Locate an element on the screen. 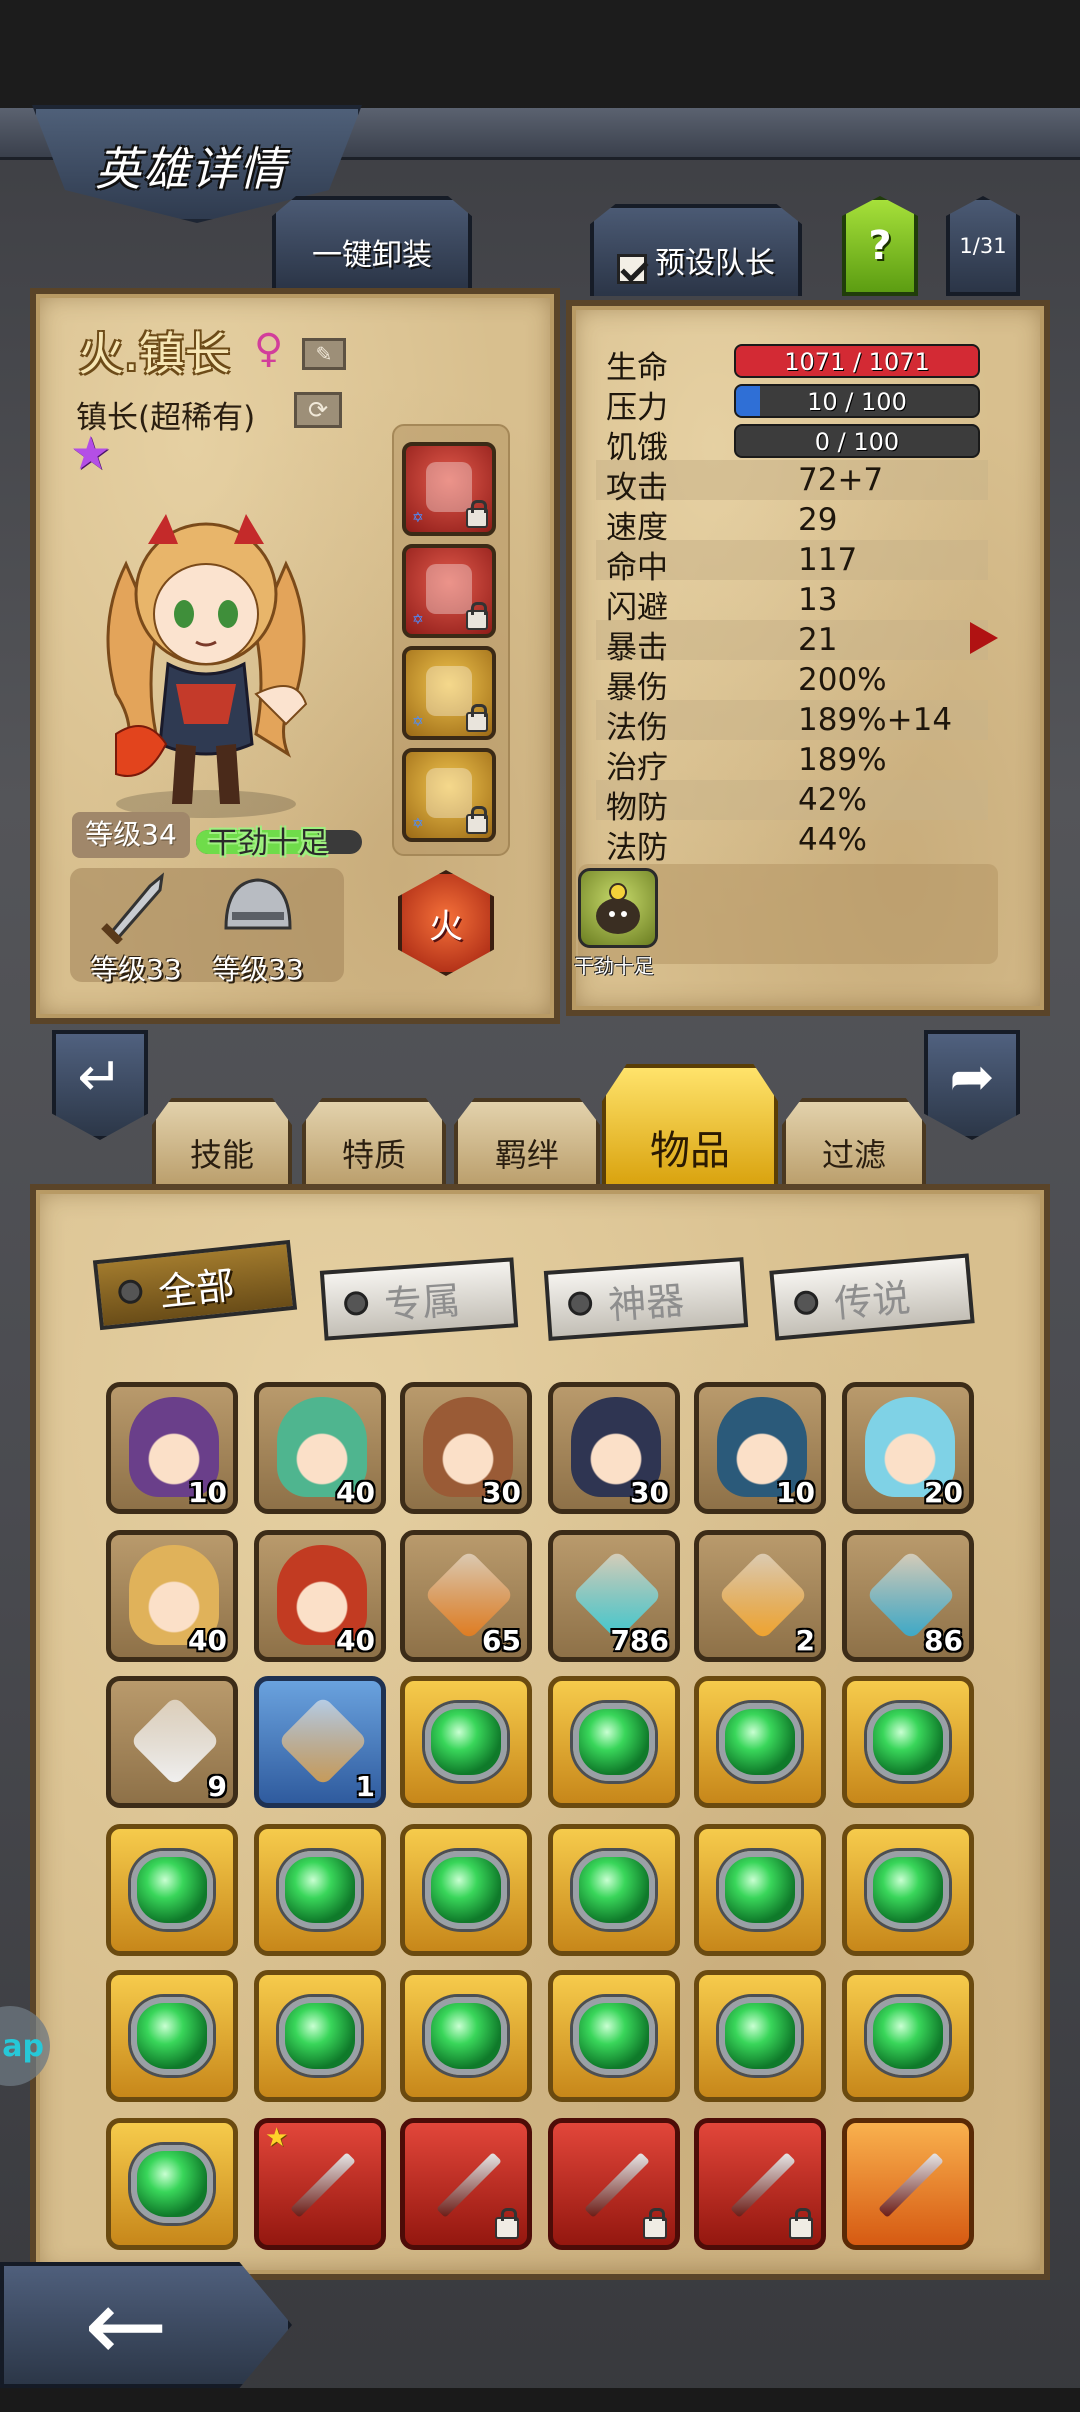 This screenshot has width=1080, height=2412. inventory-item: 2 is located at coordinates (760, 1596).